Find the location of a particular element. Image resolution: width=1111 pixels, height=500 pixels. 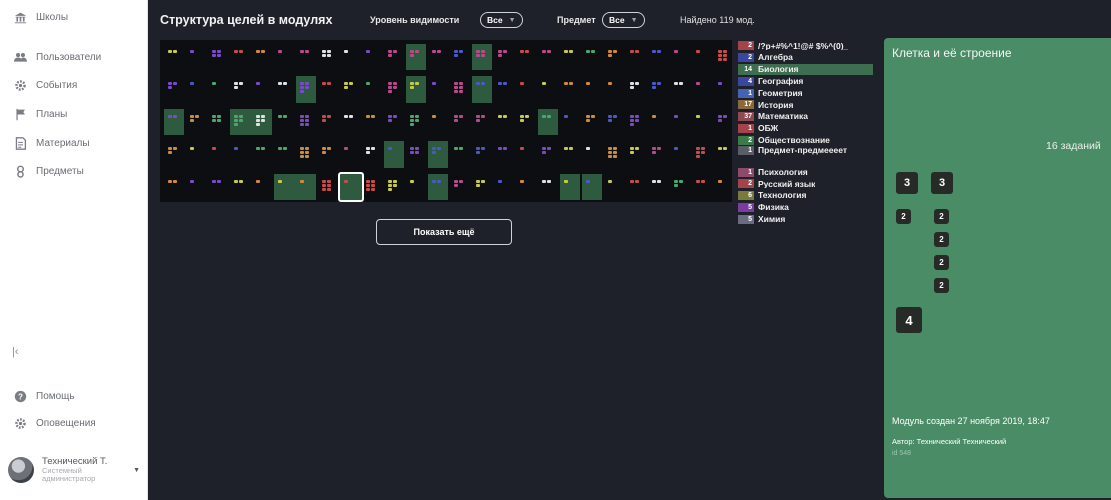

sidebar-item-plans: Планы is located at coordinates (39, 114).